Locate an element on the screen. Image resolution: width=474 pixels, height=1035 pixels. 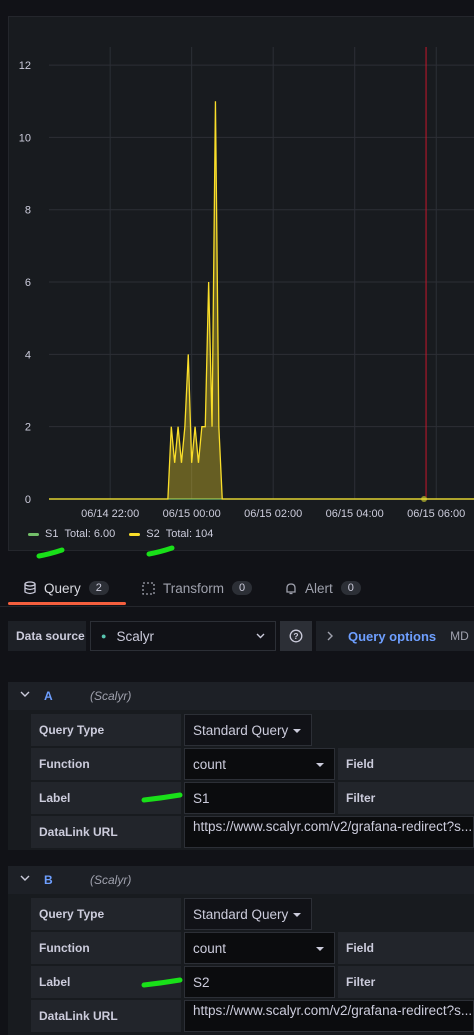
filter-label-a: Filter is located at coordinates (406, 798).